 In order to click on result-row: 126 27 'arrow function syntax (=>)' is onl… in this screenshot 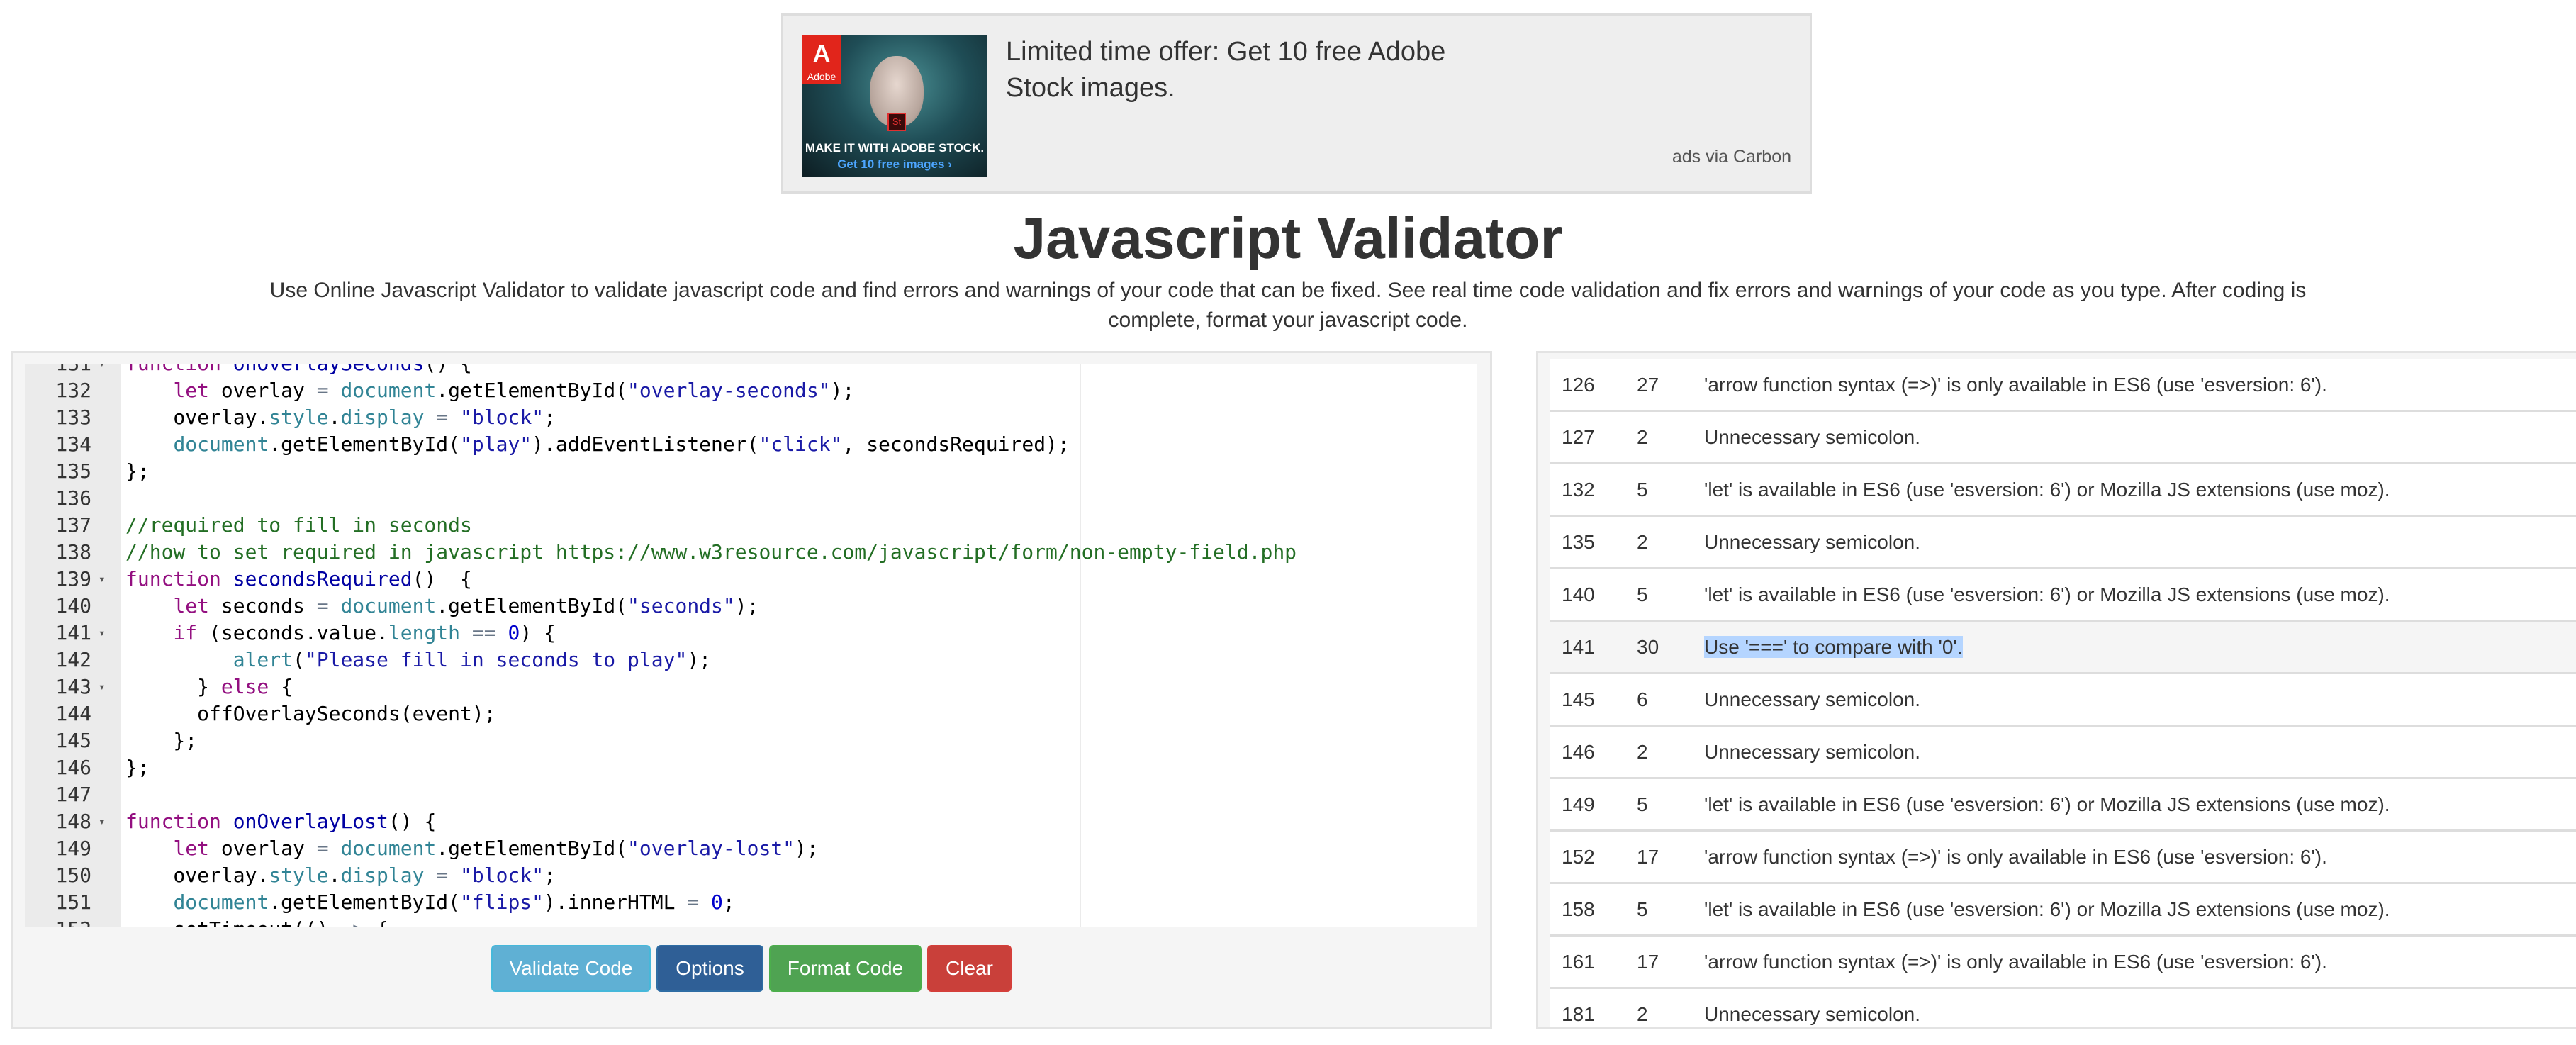, I will do `click(2063, 384)`.